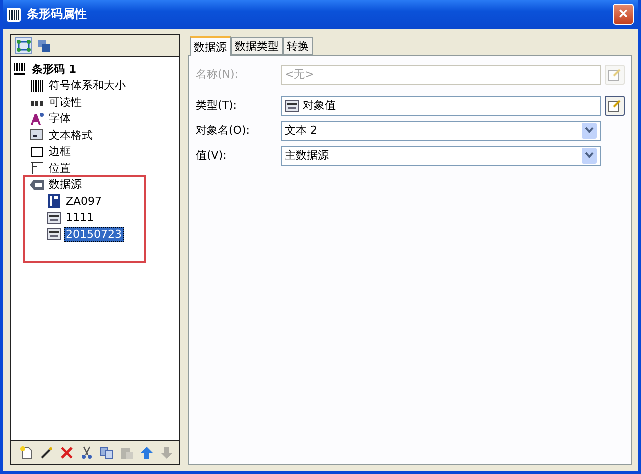  What do you see at coordinates (60, 119) in the screenshot?
I see `tree-item: 字体` at bounding box center [60, 119].